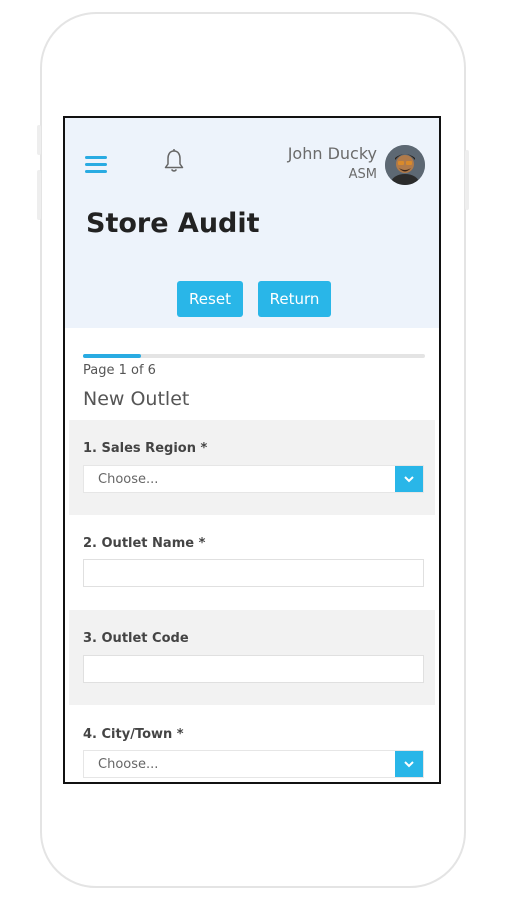 This screenshot has height=900, width=507. I want to click on page-title: Store Audit, so click(173, 223).